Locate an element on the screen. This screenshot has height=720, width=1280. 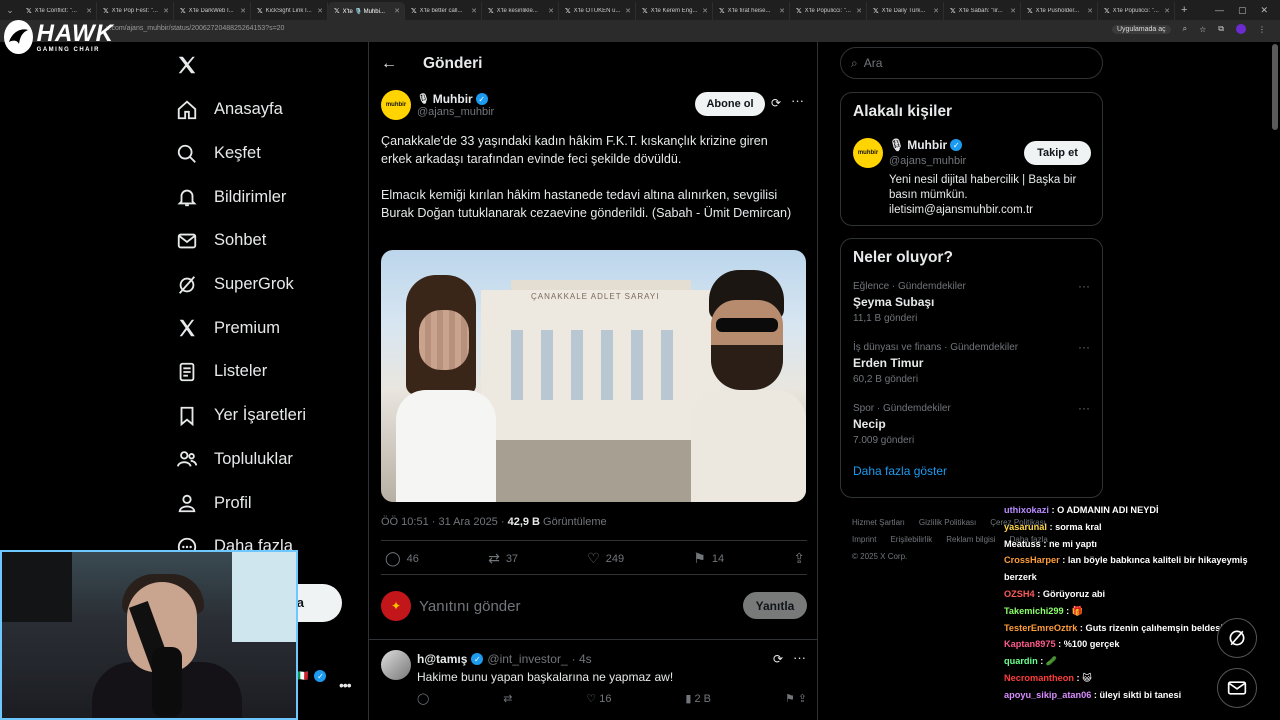
chat-username: OZSH4 is located at coordinates (1019, 594).